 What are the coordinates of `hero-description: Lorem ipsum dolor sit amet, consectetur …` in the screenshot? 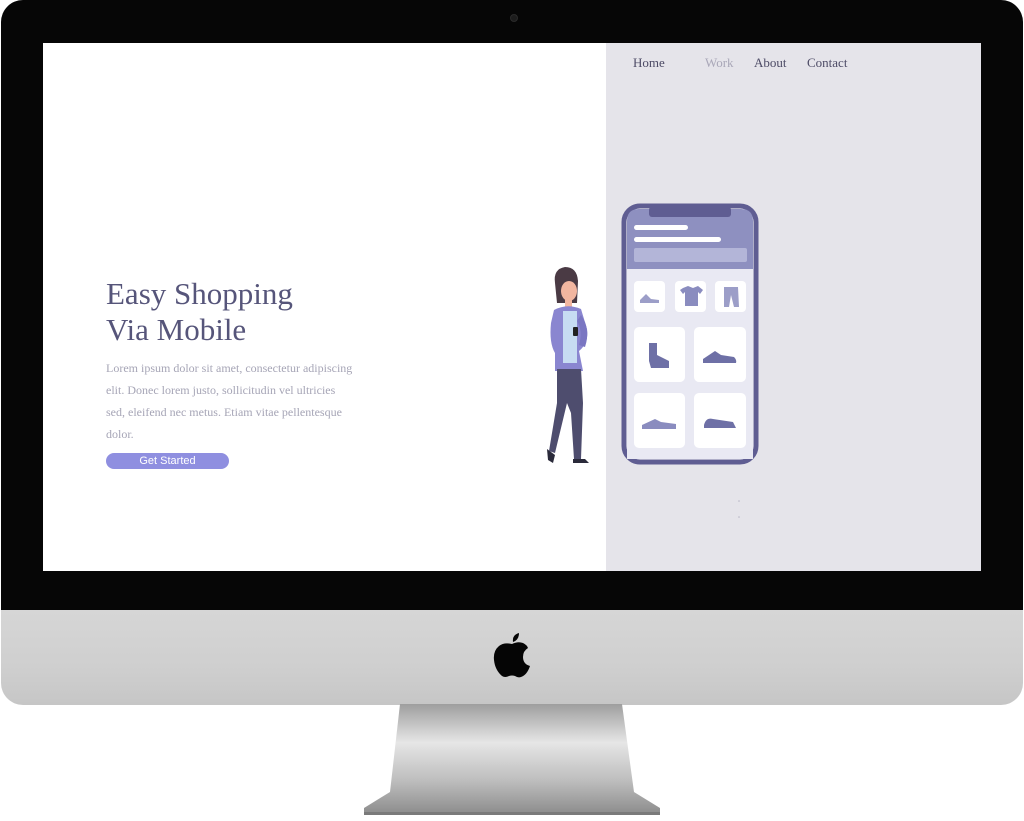 It's located at (229, 401).